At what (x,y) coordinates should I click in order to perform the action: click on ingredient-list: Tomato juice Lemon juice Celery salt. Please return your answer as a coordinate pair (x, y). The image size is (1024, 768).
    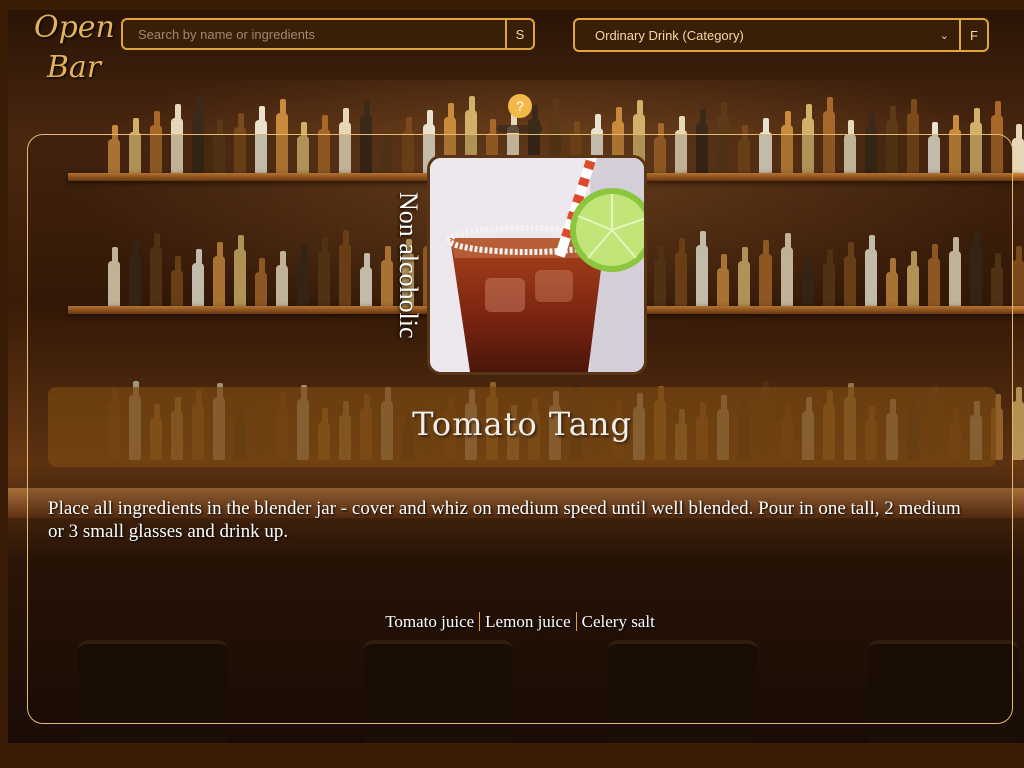
    Looking at the image, I should click on (520, 622).